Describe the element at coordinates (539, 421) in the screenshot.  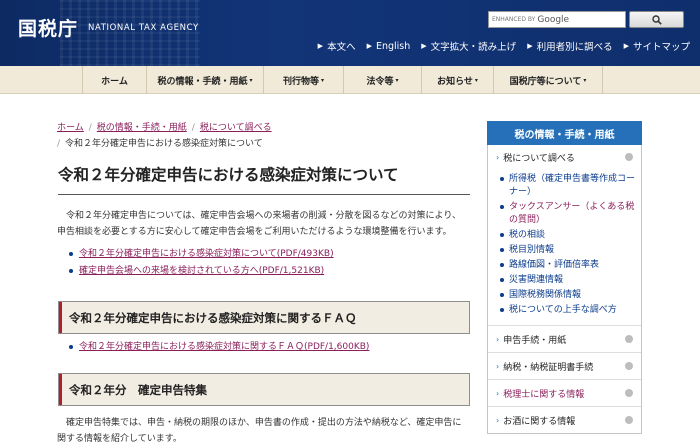
I see `sidebar-item-label: お酒に関する情報` at that location.